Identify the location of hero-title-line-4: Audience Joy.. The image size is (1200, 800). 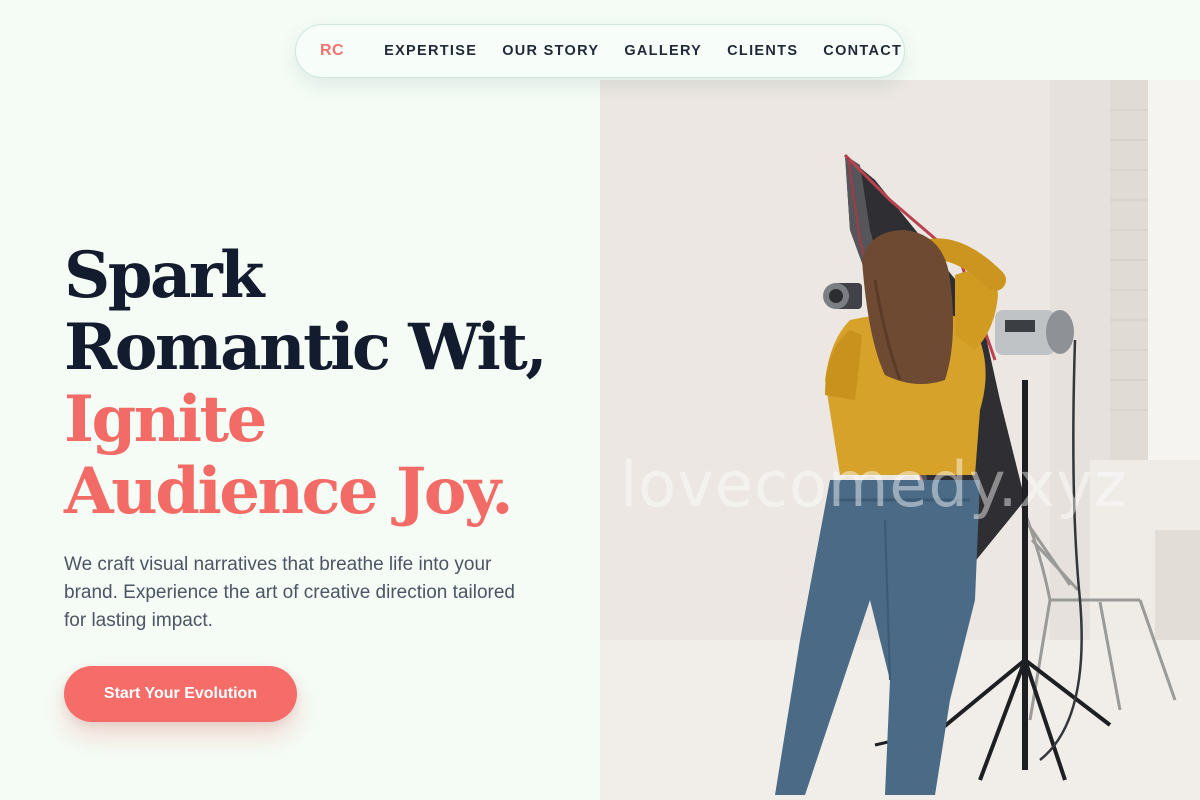
(289, 491).